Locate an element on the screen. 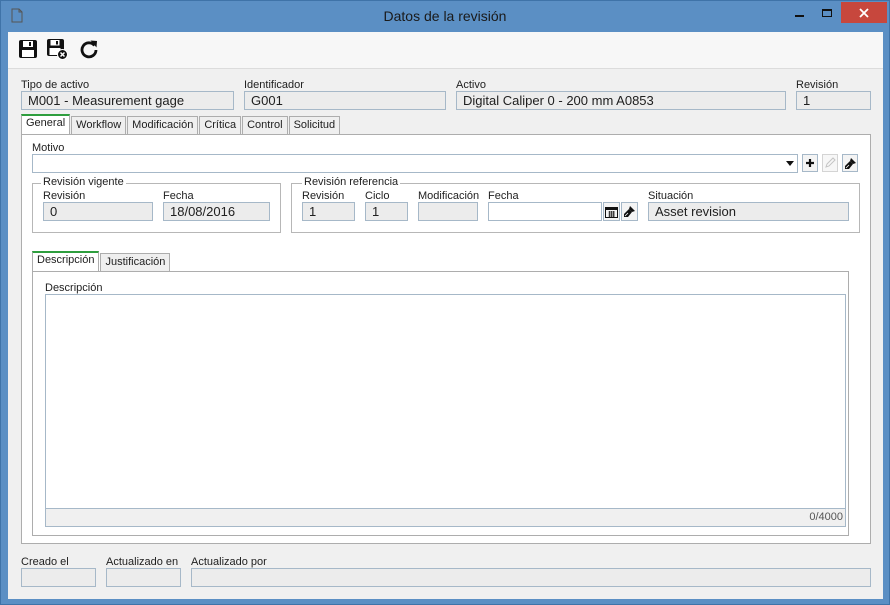 Image resolution: width=890 pixels, height=605 pixels. refresh-button is located at coordinates (89, 49).